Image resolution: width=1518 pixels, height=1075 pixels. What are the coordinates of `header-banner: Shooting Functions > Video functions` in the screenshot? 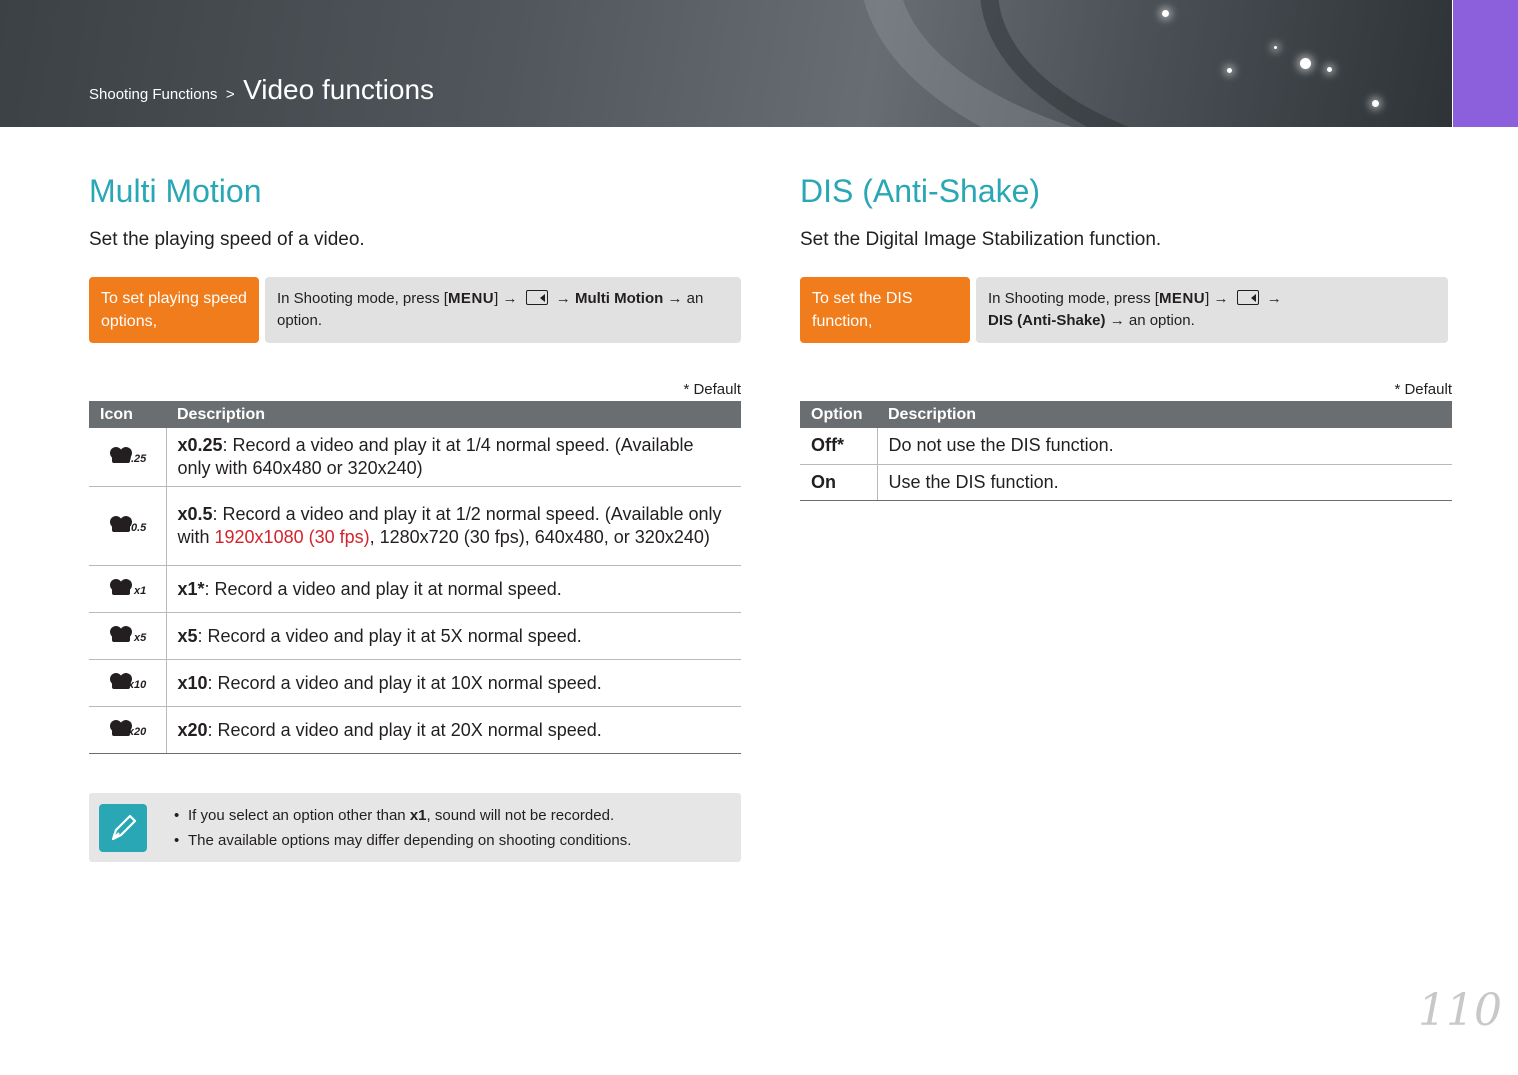 It's located at (726, 63).